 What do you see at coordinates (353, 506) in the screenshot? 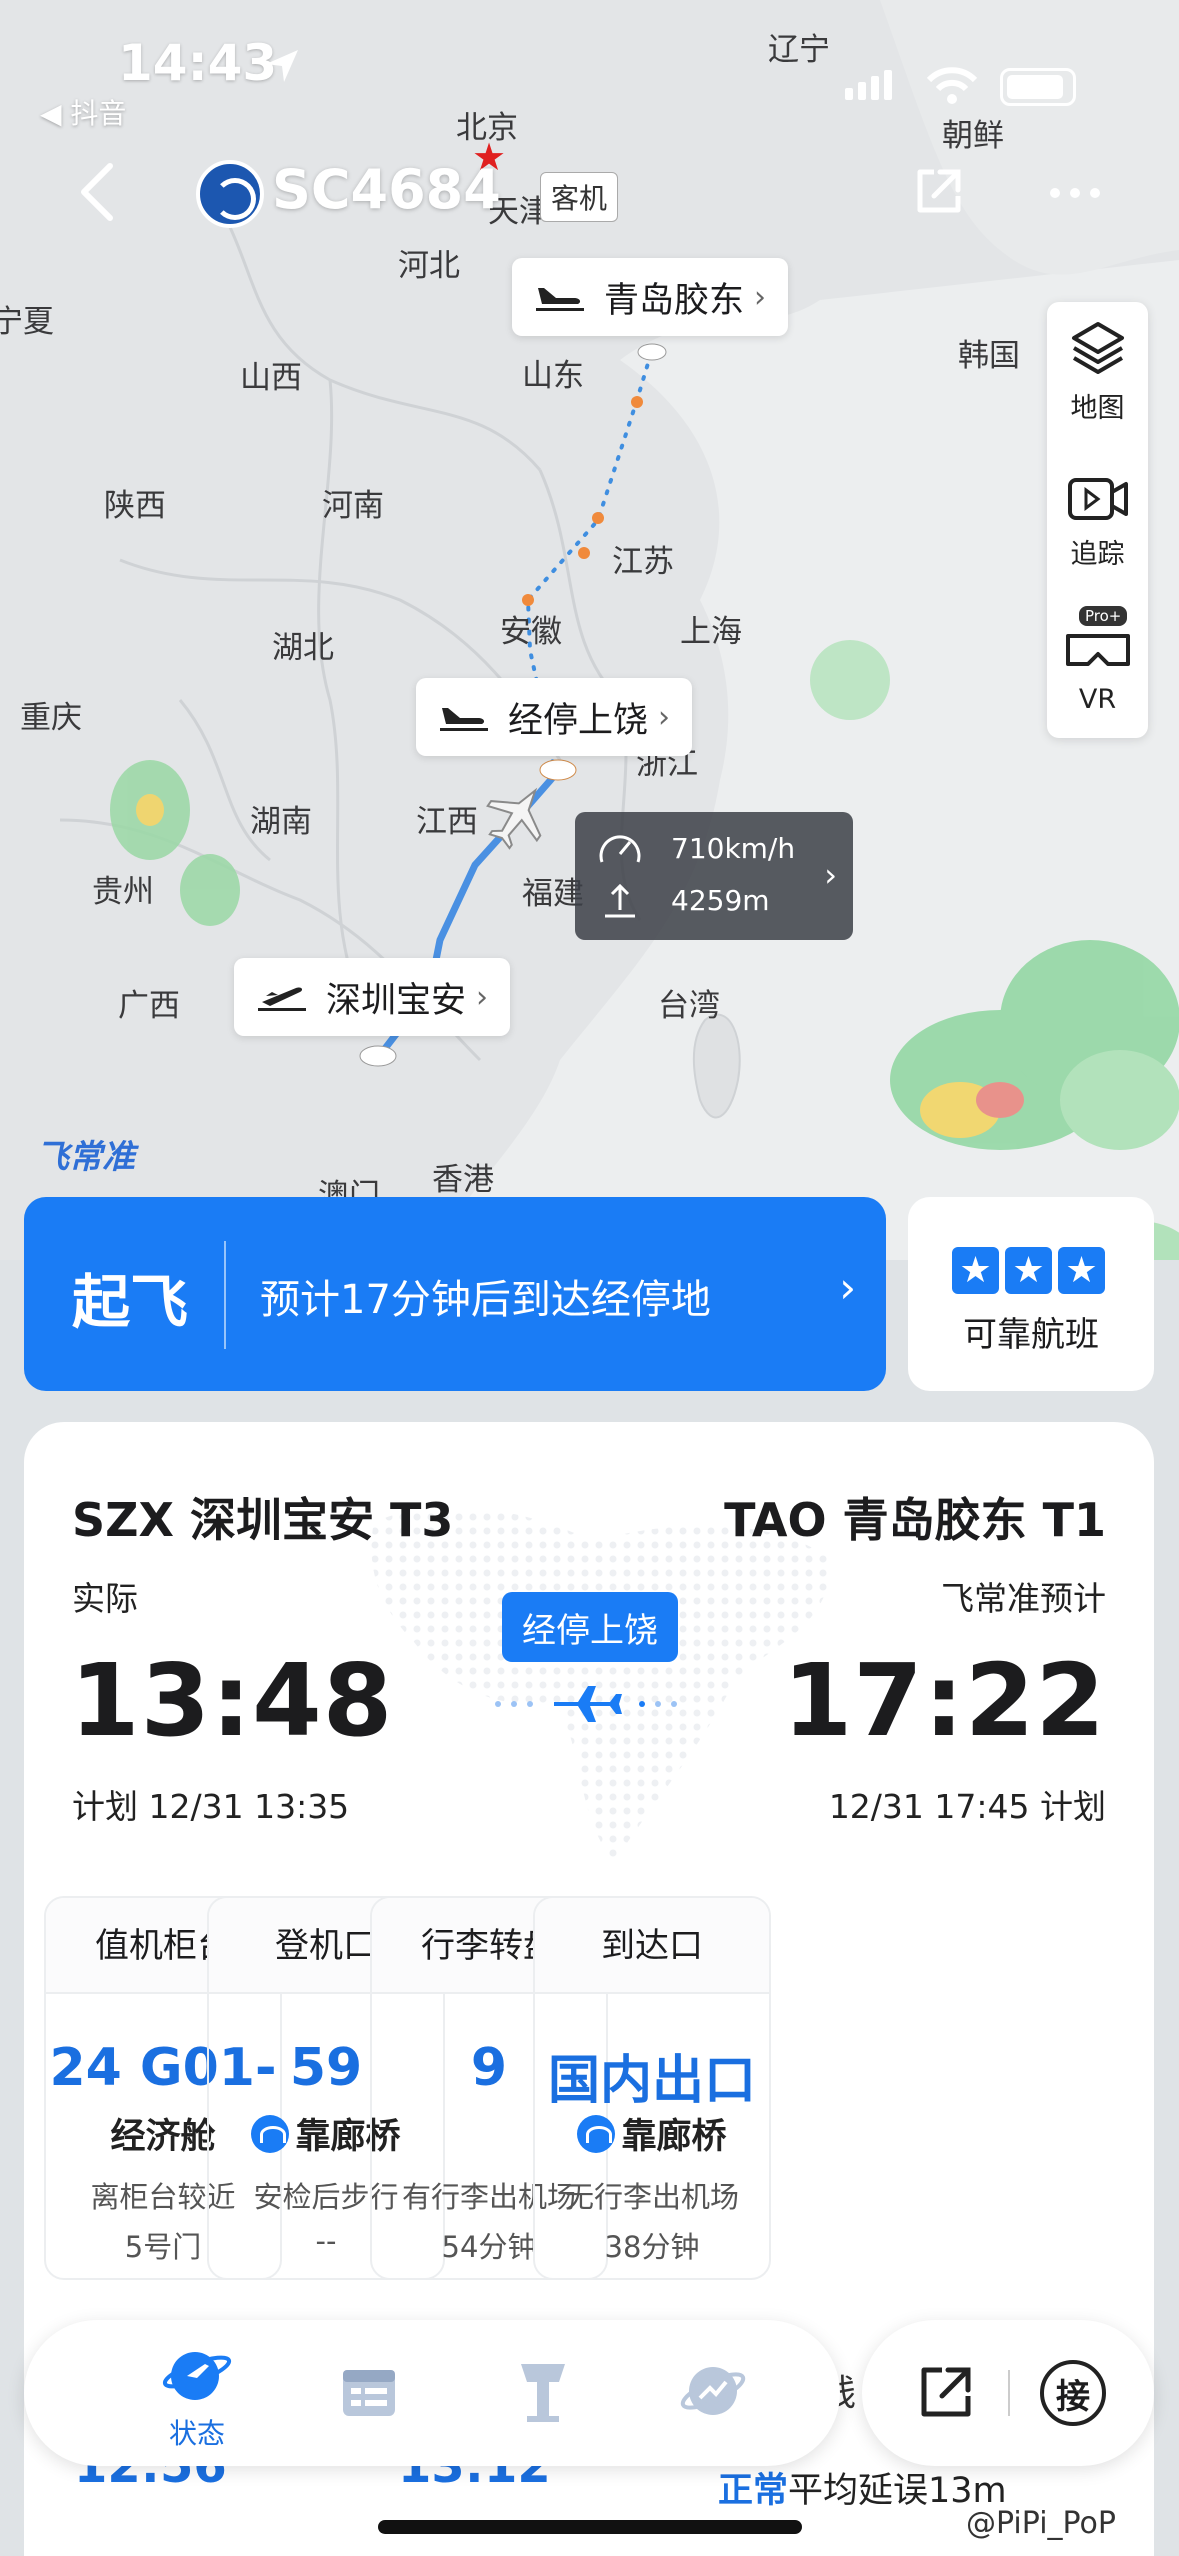
I see `map-label: 河南` at bounding box center [353, 506].